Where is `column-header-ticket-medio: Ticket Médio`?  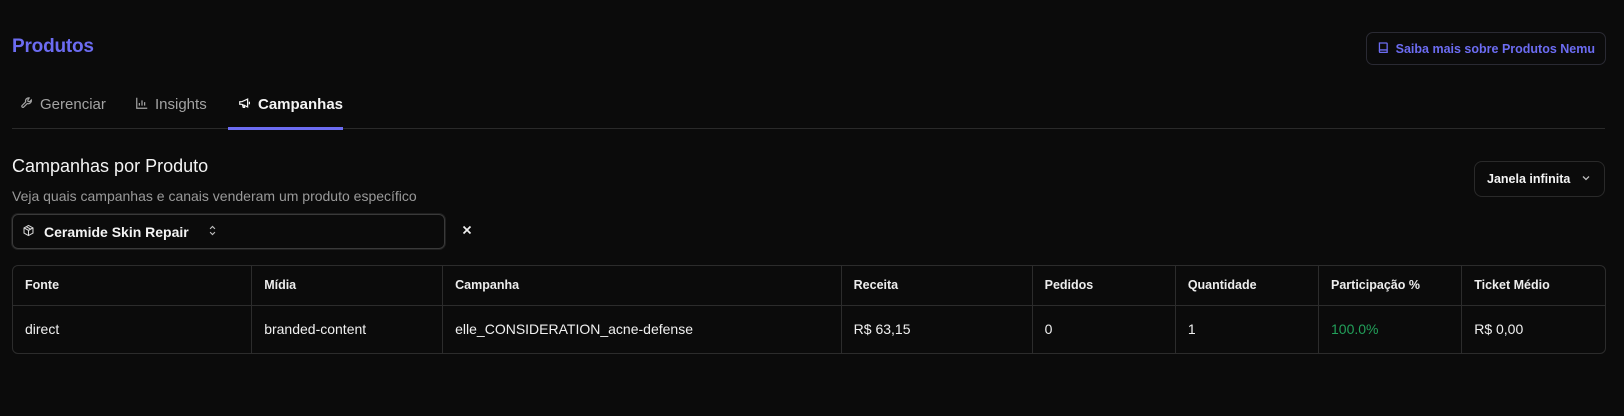 column-header-ticket-medio: Ticket Médio is located at coordinates (1533, 286).